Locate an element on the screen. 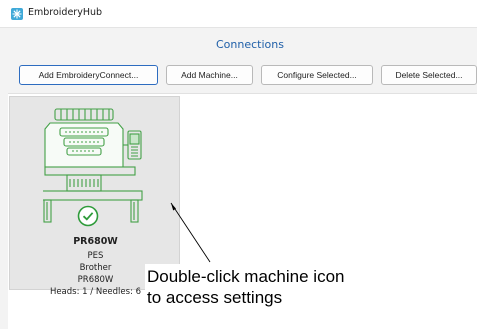  title-bar: EmbroideryHub is located at coordinates (238, 14).